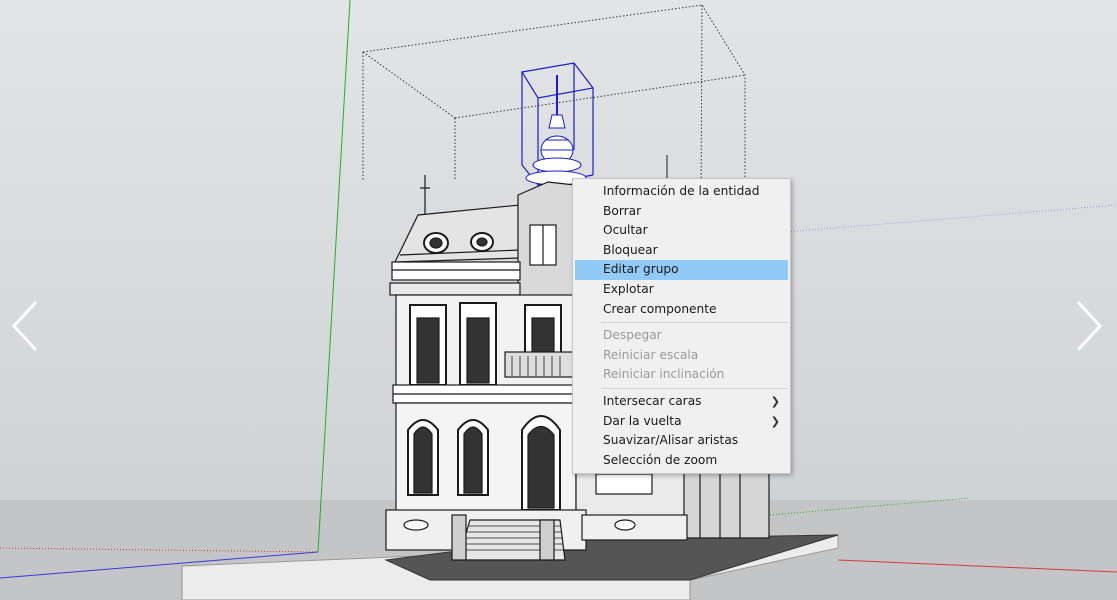 The height and width of the screenshot is (600, 1117). Describe the element at coordinates (681, 212) in the screenshot. I see `menu-item-delete: Borrar` at that location.